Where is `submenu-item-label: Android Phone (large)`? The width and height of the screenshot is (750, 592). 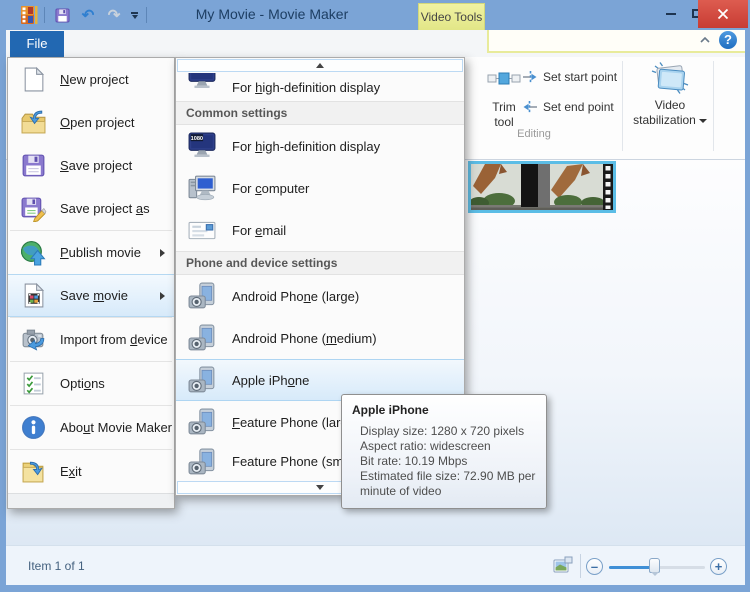 submenu-item-label: Android Phone (large) is located at coordinates (296, 296).